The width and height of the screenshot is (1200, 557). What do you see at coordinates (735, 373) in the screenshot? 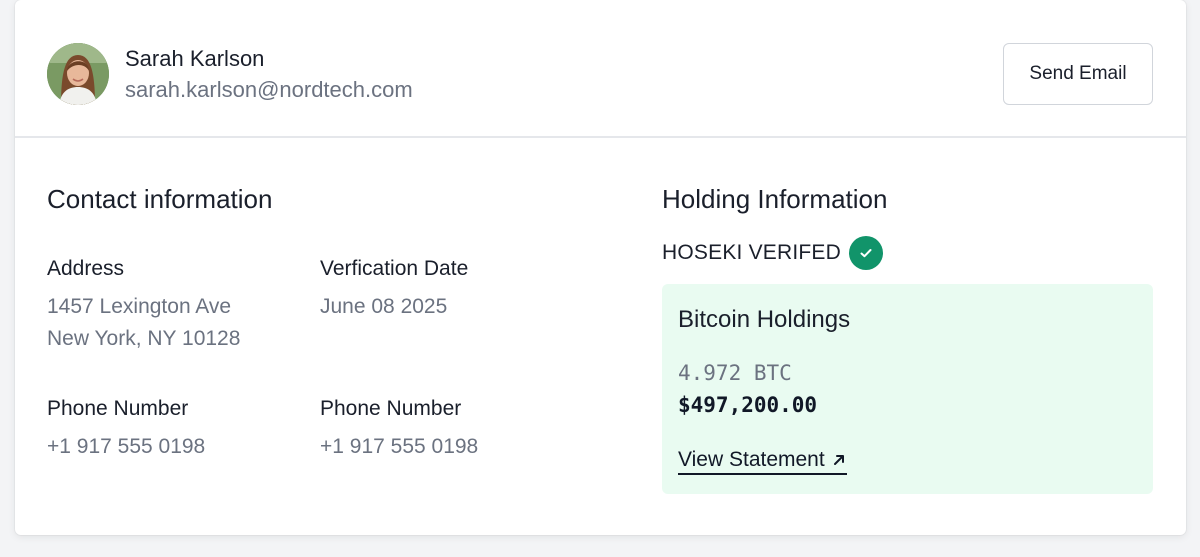
I see `btc-amount: 4.972 BTC` at bounding box center [735, 373].